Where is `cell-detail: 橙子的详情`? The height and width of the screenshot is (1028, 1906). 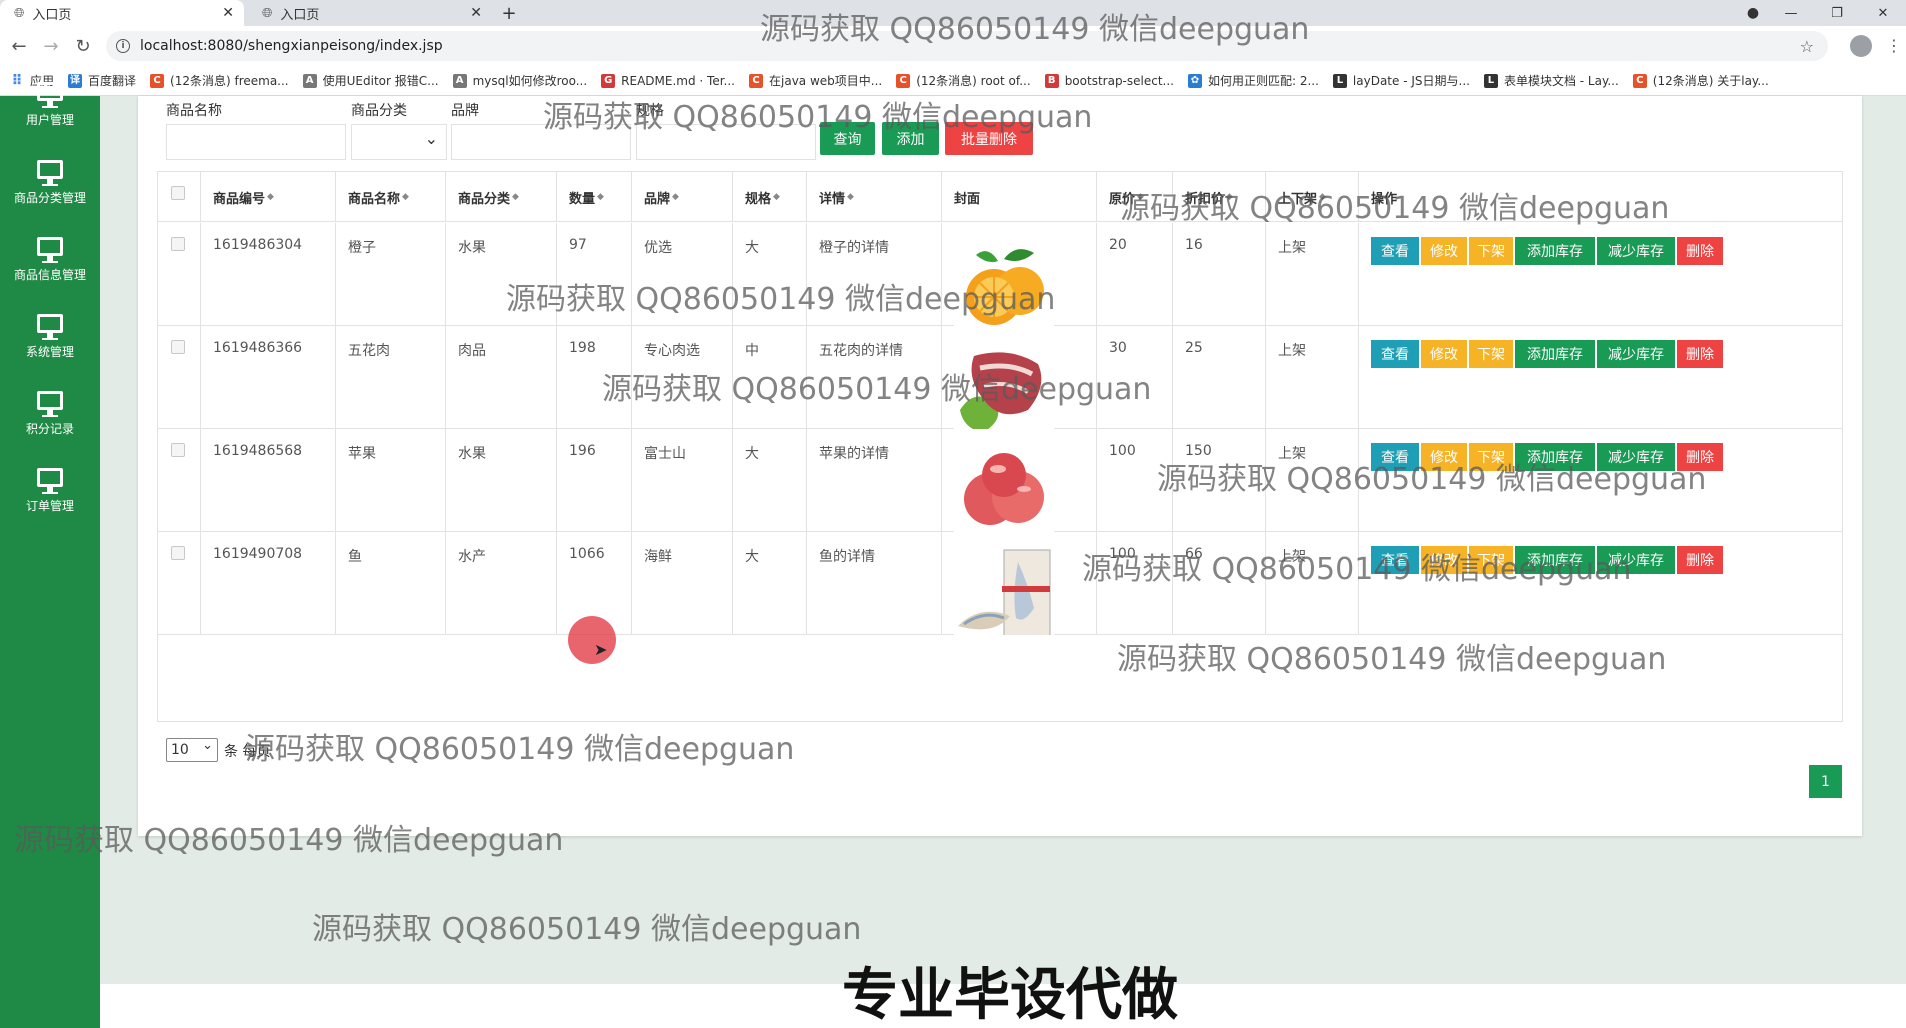
cell-detail: 橙子的详情 is located at coordinates (874, 274).